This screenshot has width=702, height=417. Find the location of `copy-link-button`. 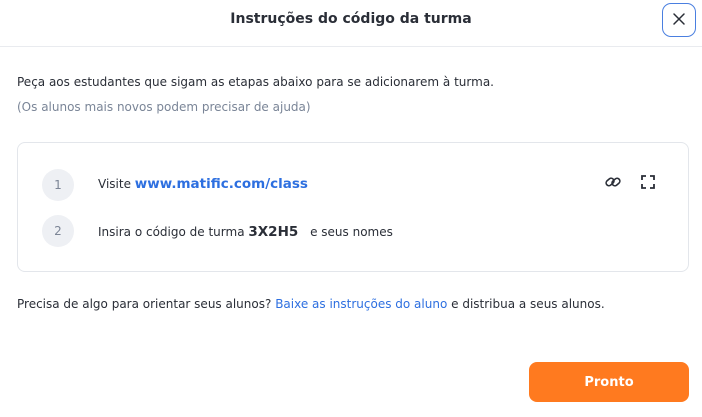

copy-link-button is located at coordinates (613, 184).